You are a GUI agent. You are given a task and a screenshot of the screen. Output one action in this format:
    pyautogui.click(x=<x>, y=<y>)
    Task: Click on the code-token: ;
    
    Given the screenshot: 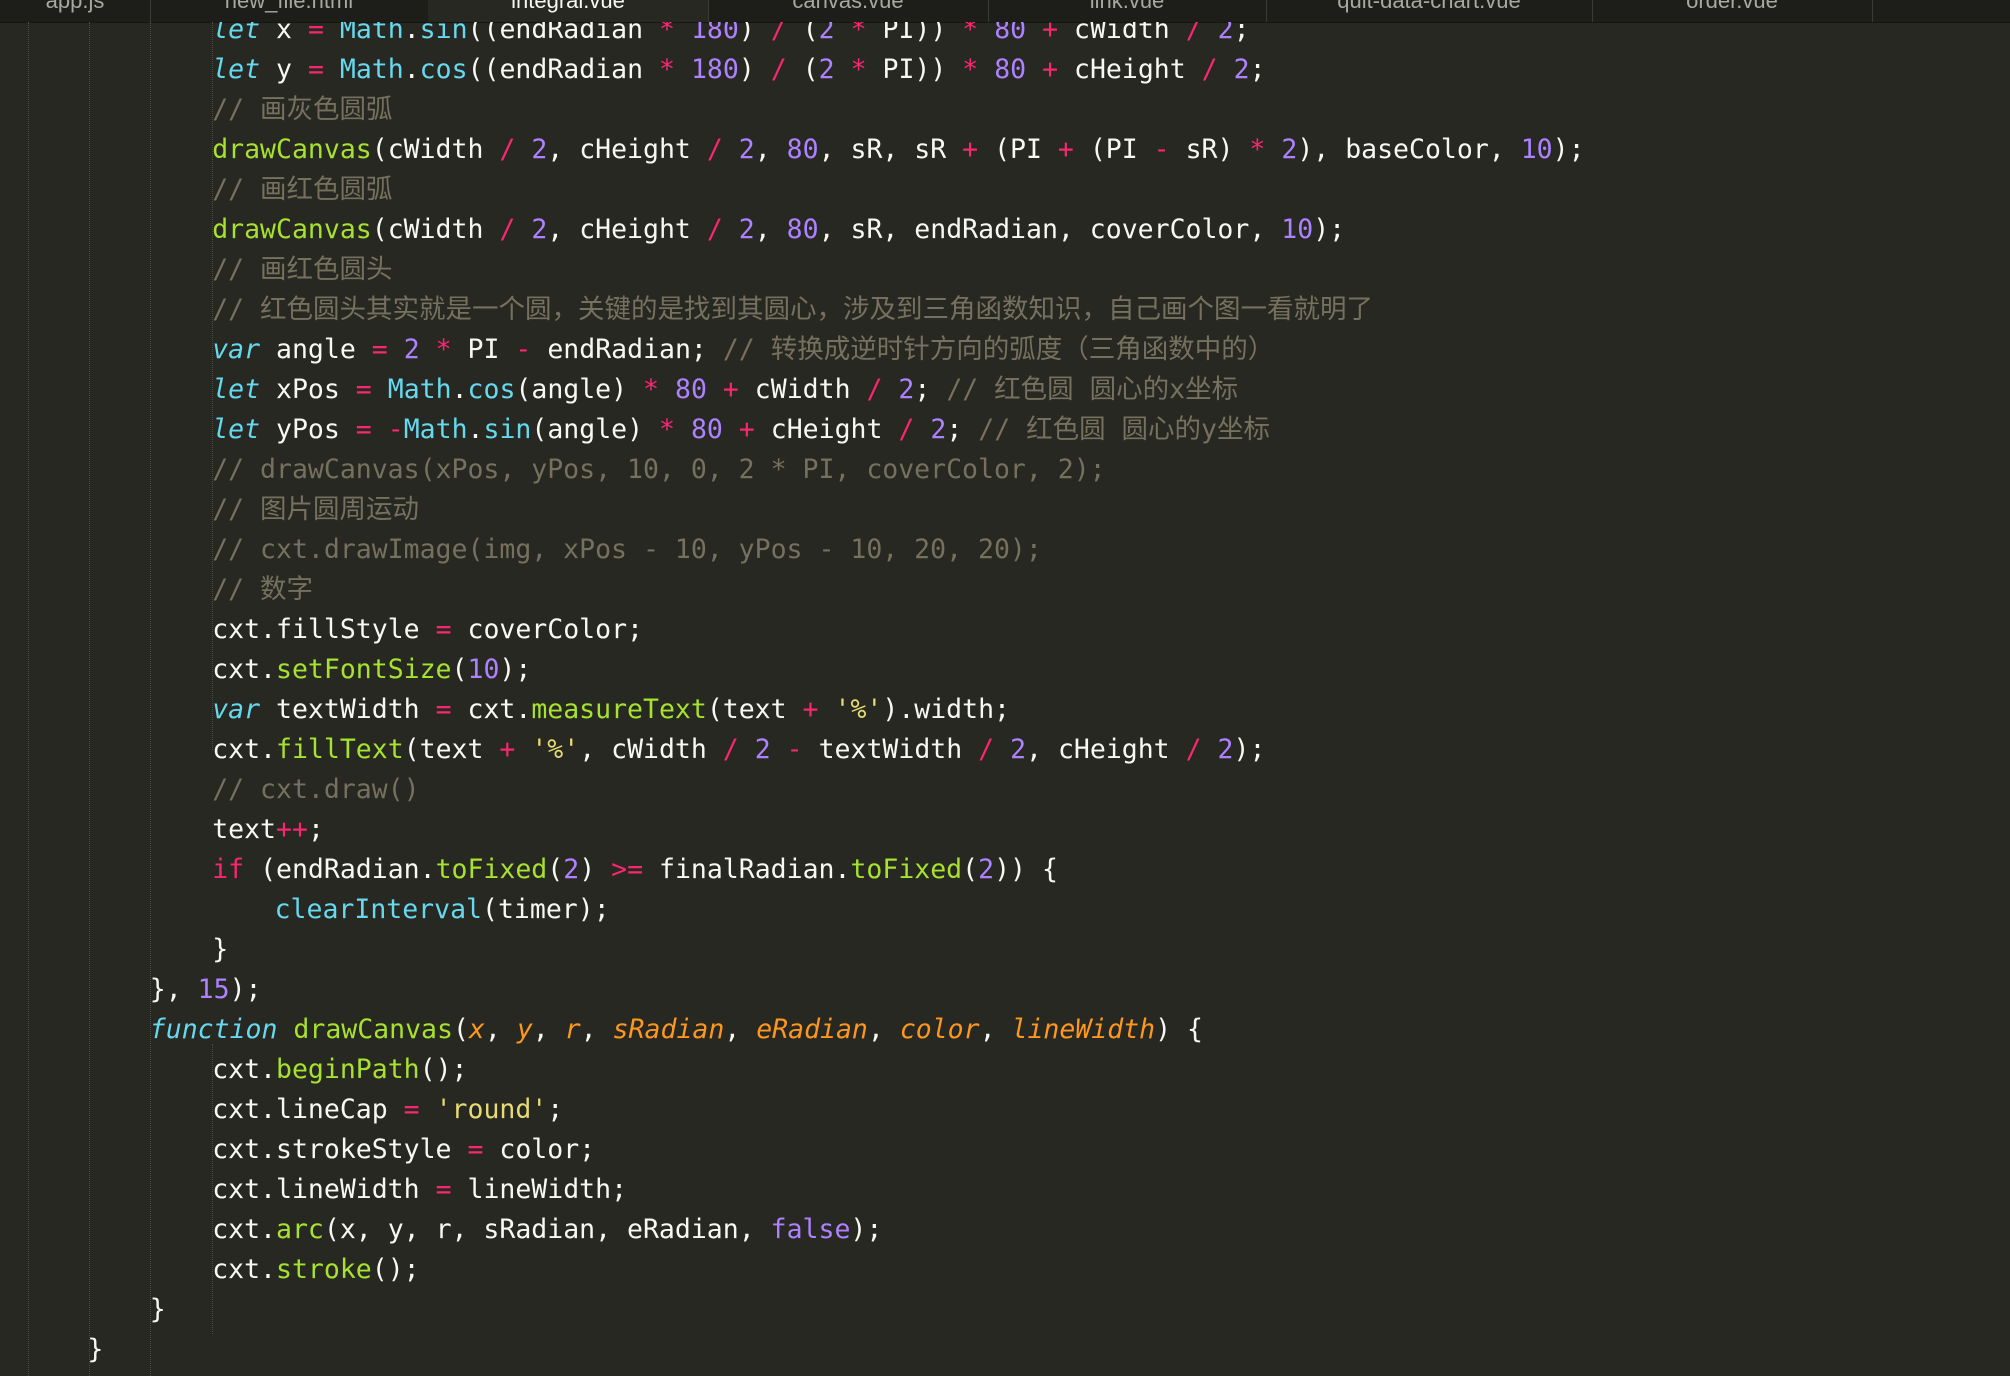 What is the action you would take?
    pyautogui.click(x=1257, y=69)
    